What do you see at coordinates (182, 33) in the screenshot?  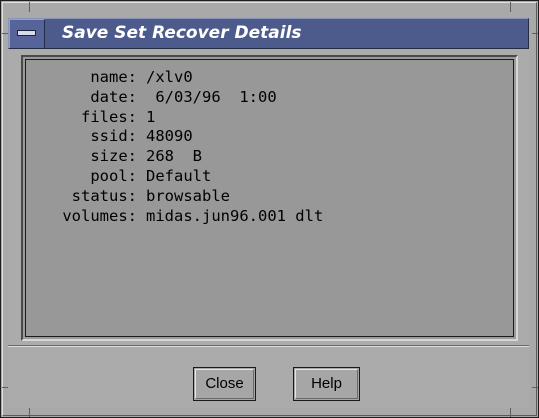 I see `window-title: Save Set Recover Details` at bounding box center [182, 33].